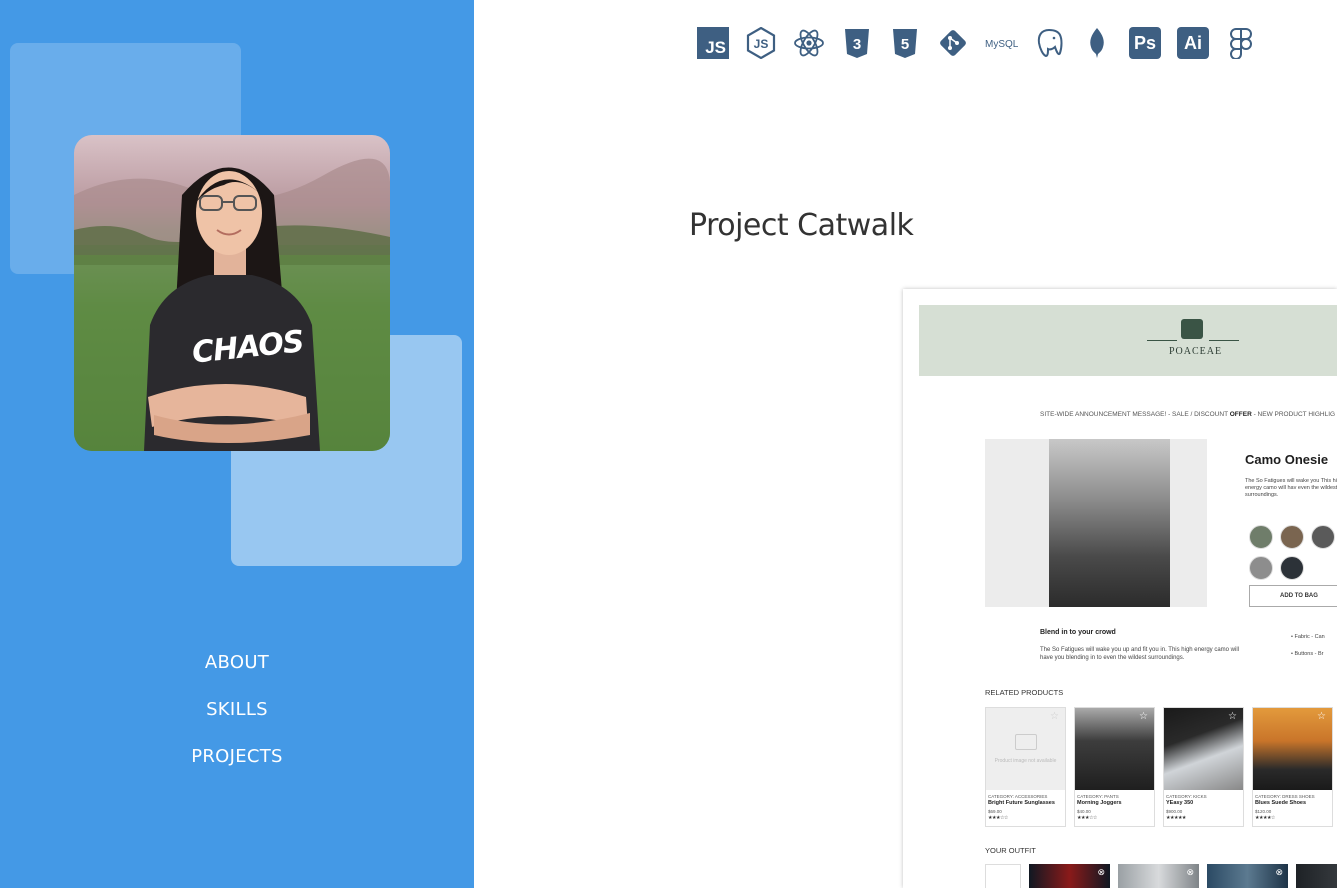 The width and height of the screenshot is (1337, 888). What do you see at coordinates (1293, 414) in the screenshot?
I see `announcement-post: - NEW PRODUCT HIGHLIG` at bounding box center [1293, 414].